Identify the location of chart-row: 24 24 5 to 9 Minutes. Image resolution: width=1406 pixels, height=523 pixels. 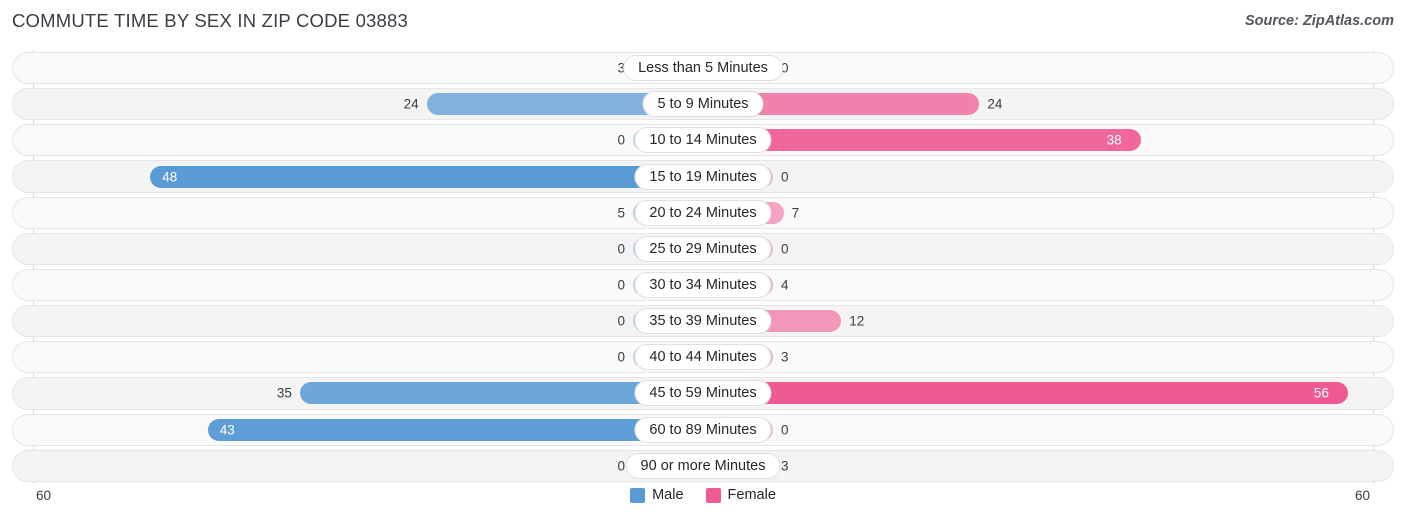
(703, 104).